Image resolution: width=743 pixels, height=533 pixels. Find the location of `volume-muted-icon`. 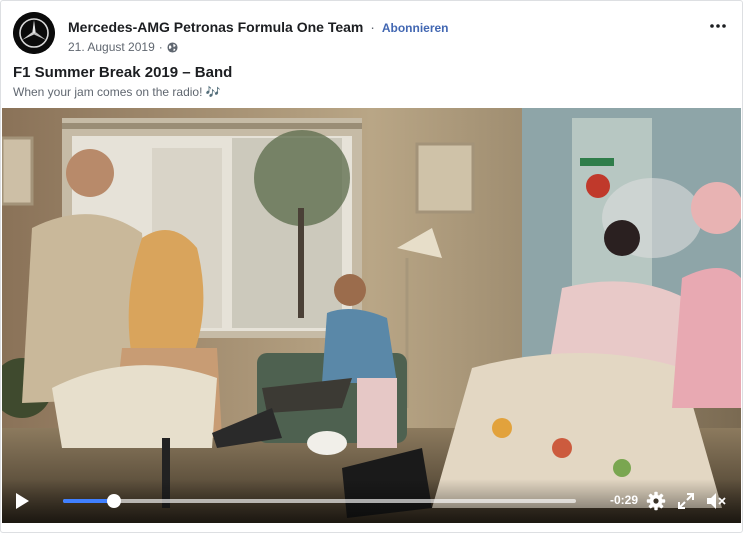

volume-muted-icon is located at coordinates (715, 501).